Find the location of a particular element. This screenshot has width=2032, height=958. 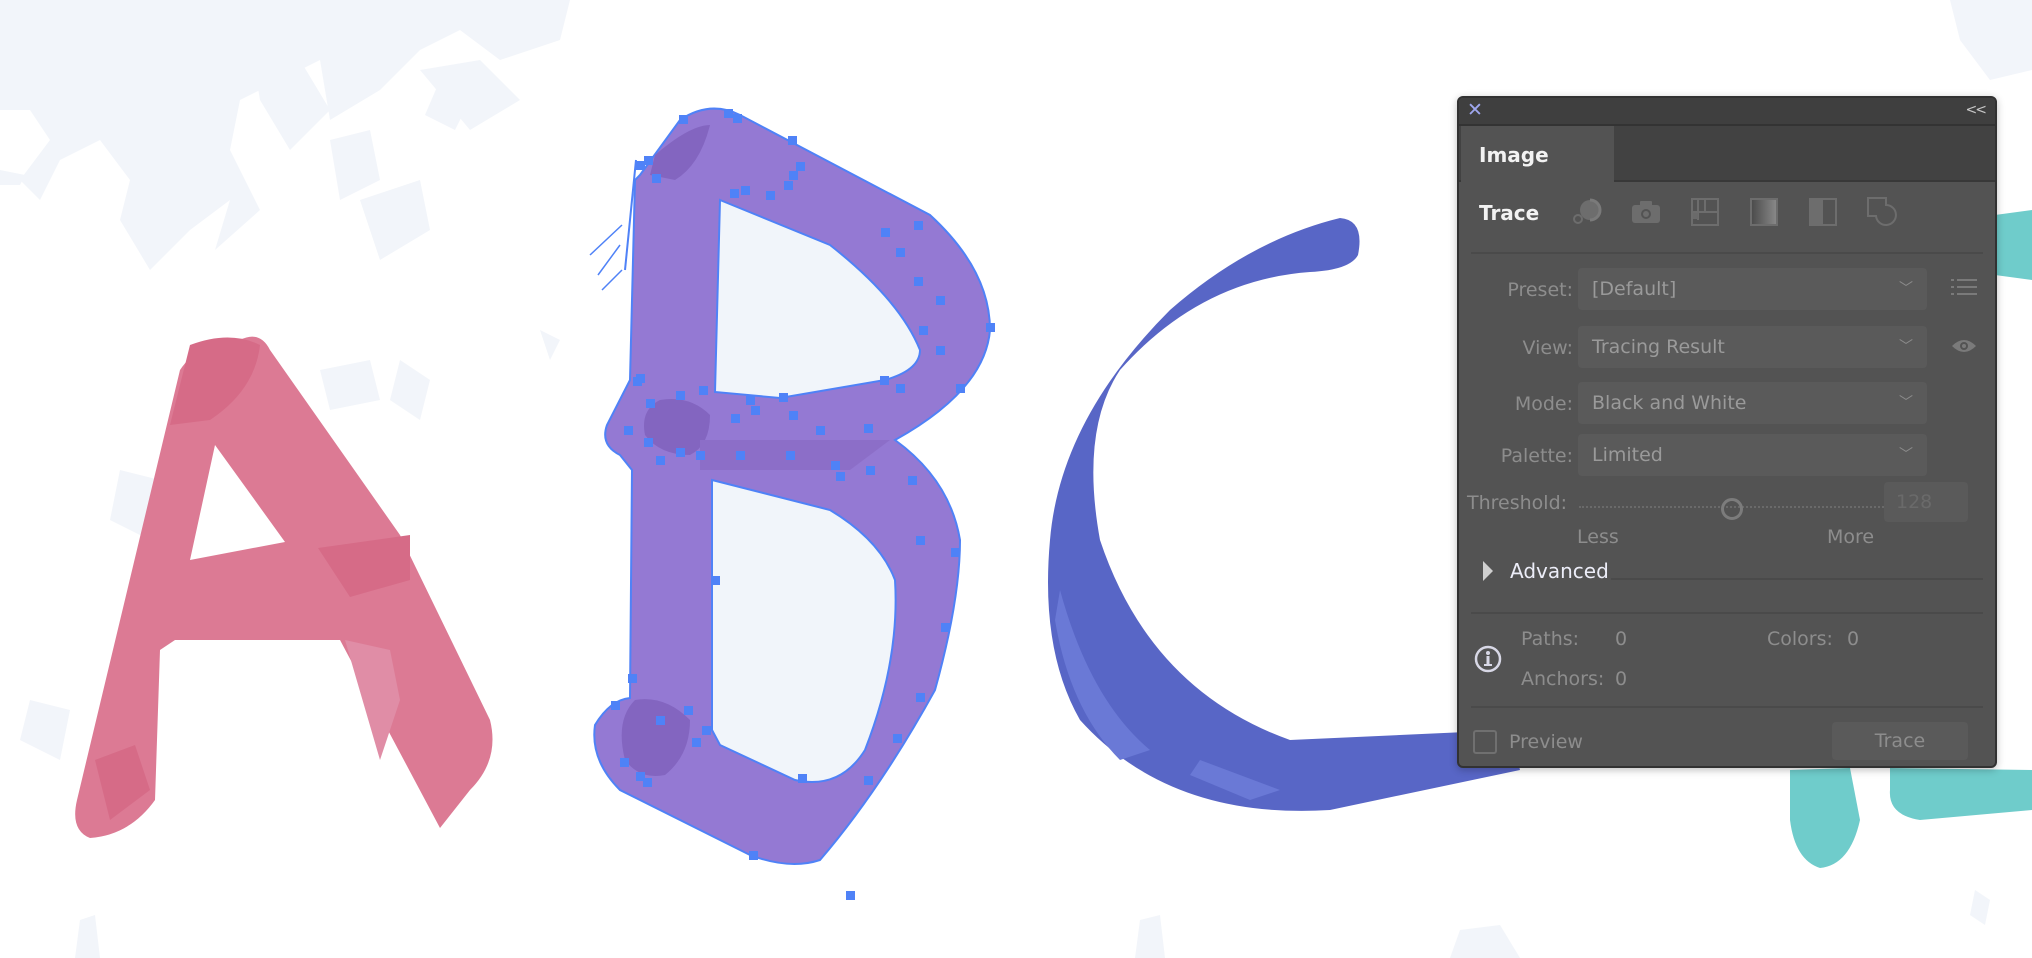

high-color-icon is located at coordinates (1645, 211).